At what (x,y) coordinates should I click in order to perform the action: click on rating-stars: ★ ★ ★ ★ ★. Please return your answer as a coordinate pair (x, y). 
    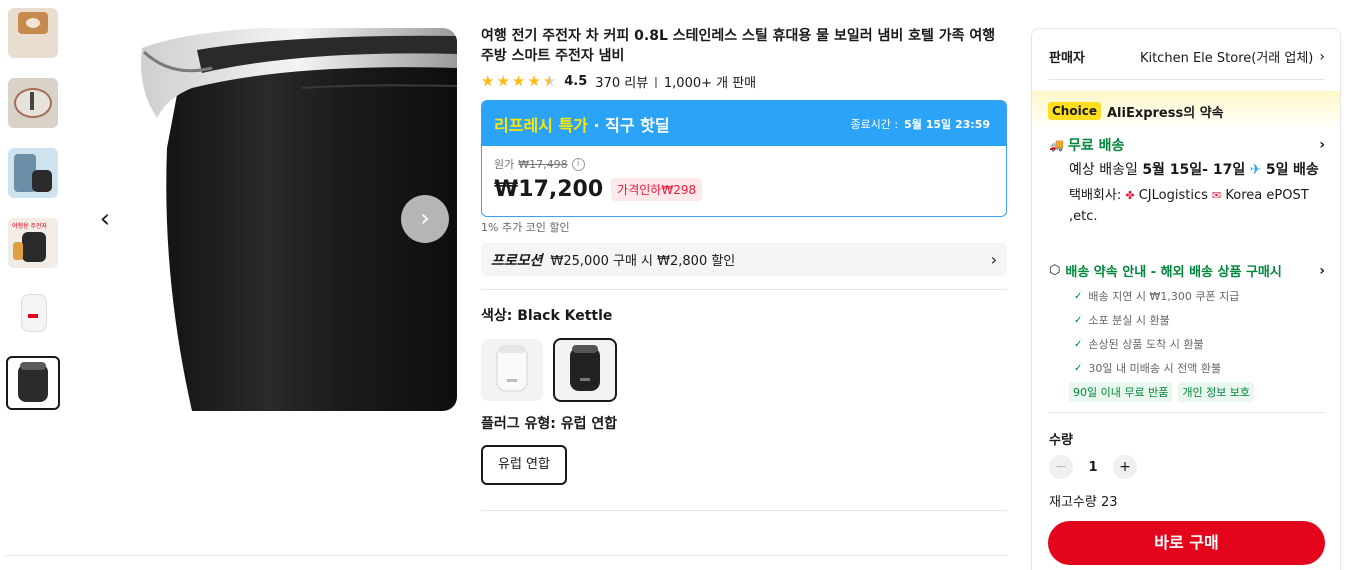
    Looking at the image, I should click on (519, 80).